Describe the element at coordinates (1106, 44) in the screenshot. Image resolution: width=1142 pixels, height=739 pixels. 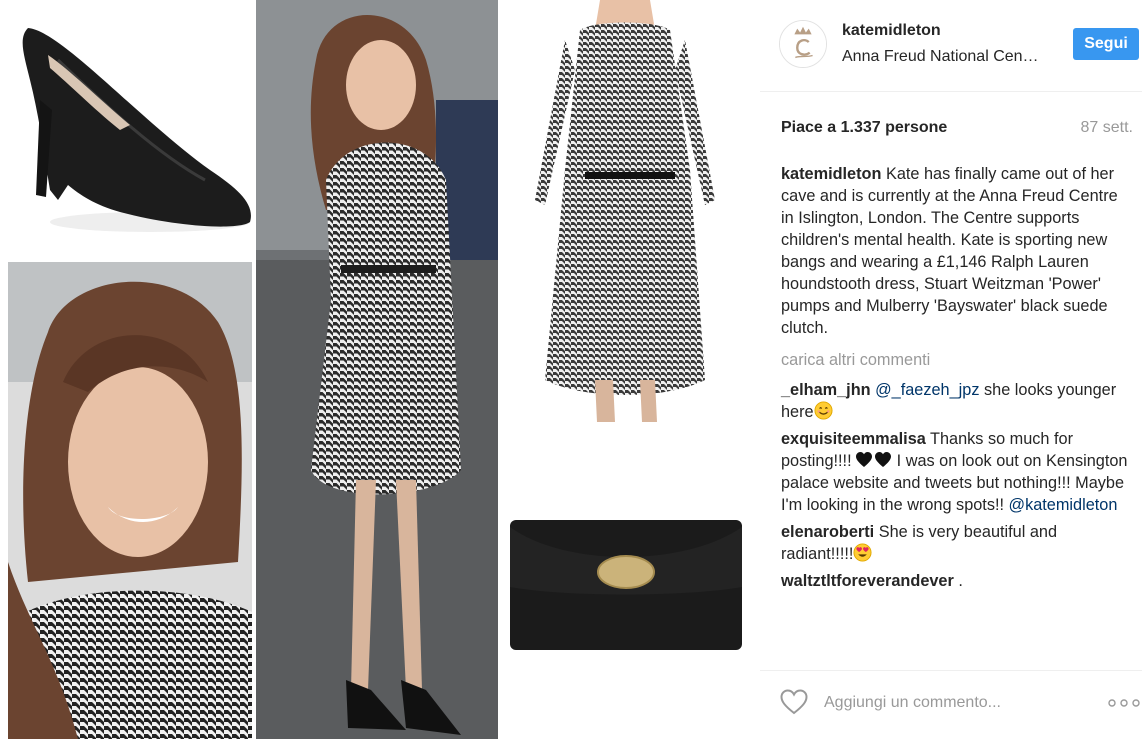
I see `follow-button: Segui` at that location.